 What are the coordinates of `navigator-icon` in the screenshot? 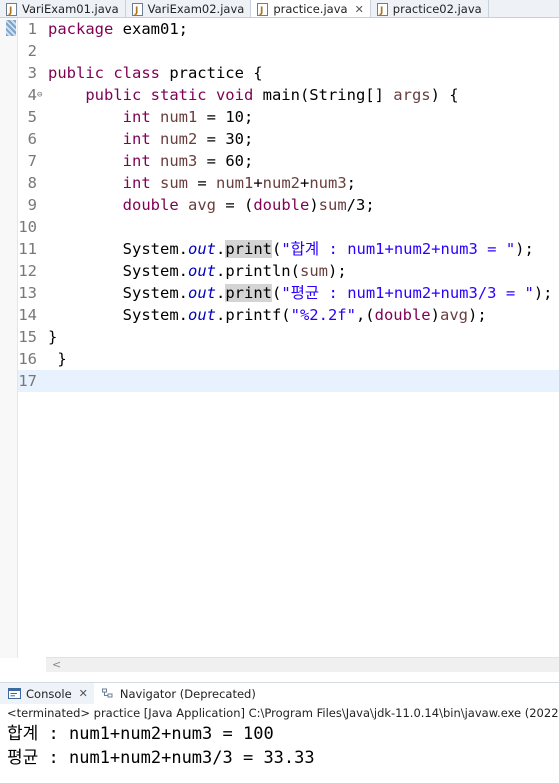 It's located at (107, 693).